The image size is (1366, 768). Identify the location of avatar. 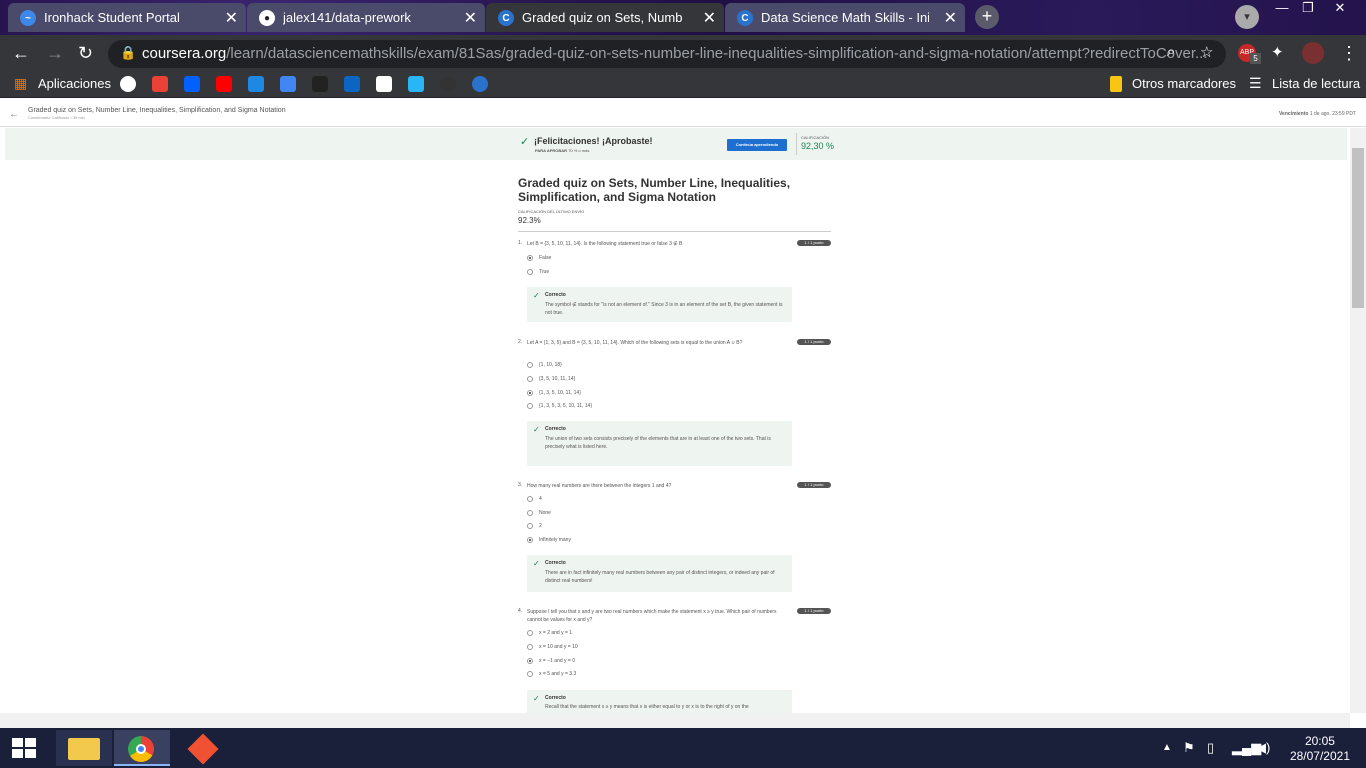
(1313, 53).